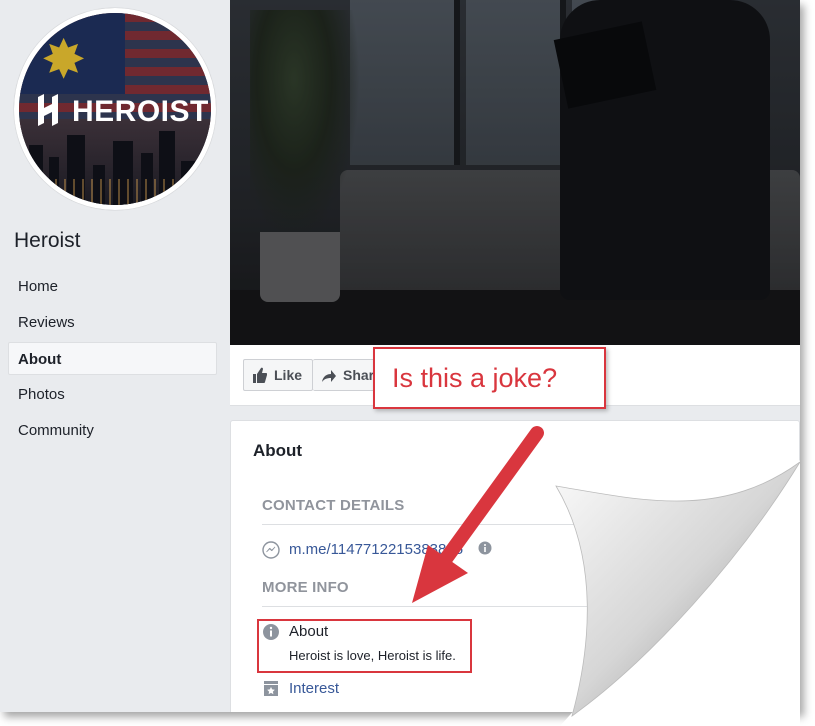 Image resolution: width=815 pixels, height=726 pixels. I want to click on more-info-heading: MORE INFO, so click(305, 587).